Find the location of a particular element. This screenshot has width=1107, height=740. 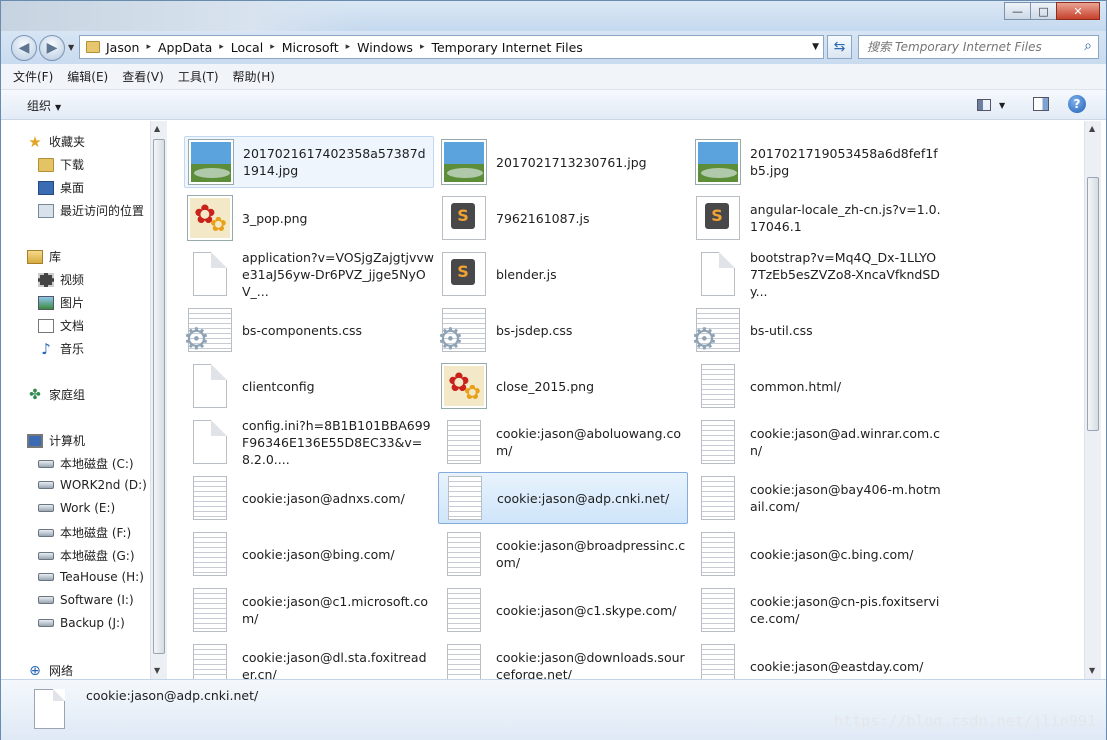

refresh-button: ⇆ is located at coordinates (839, 47).